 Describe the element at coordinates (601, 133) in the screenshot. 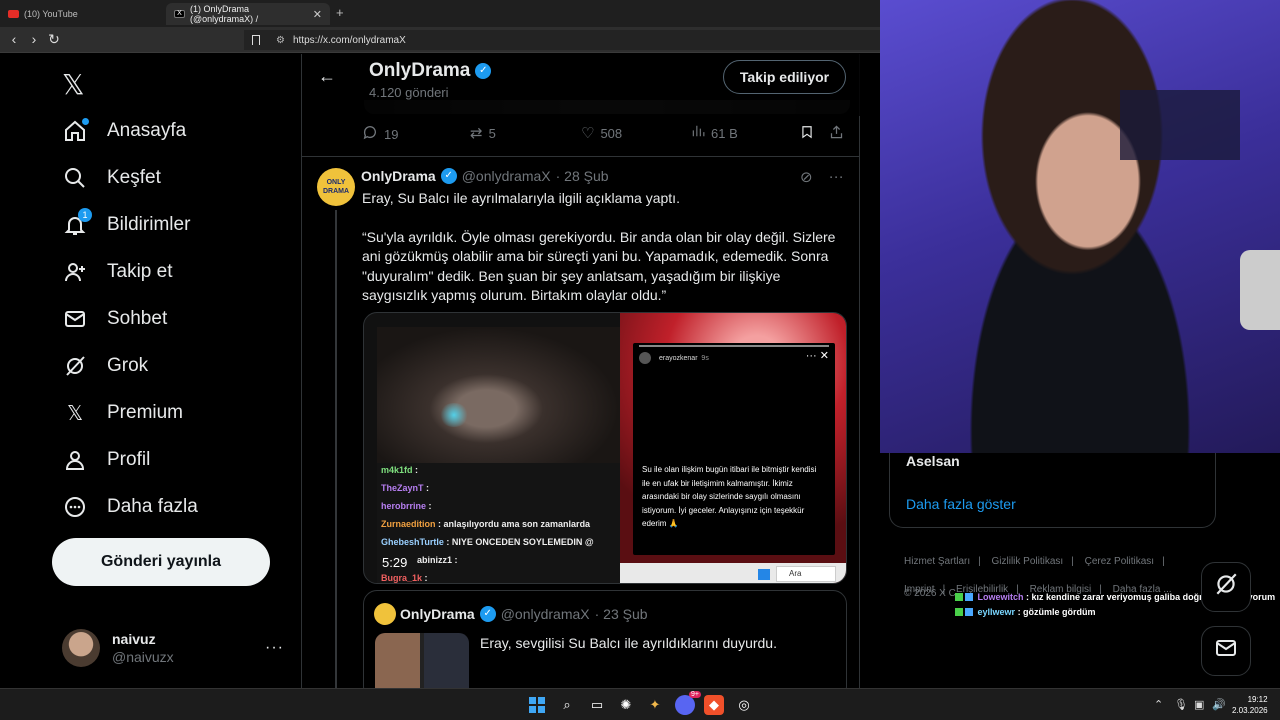

I see `like-button: ♡ 508` at that location.